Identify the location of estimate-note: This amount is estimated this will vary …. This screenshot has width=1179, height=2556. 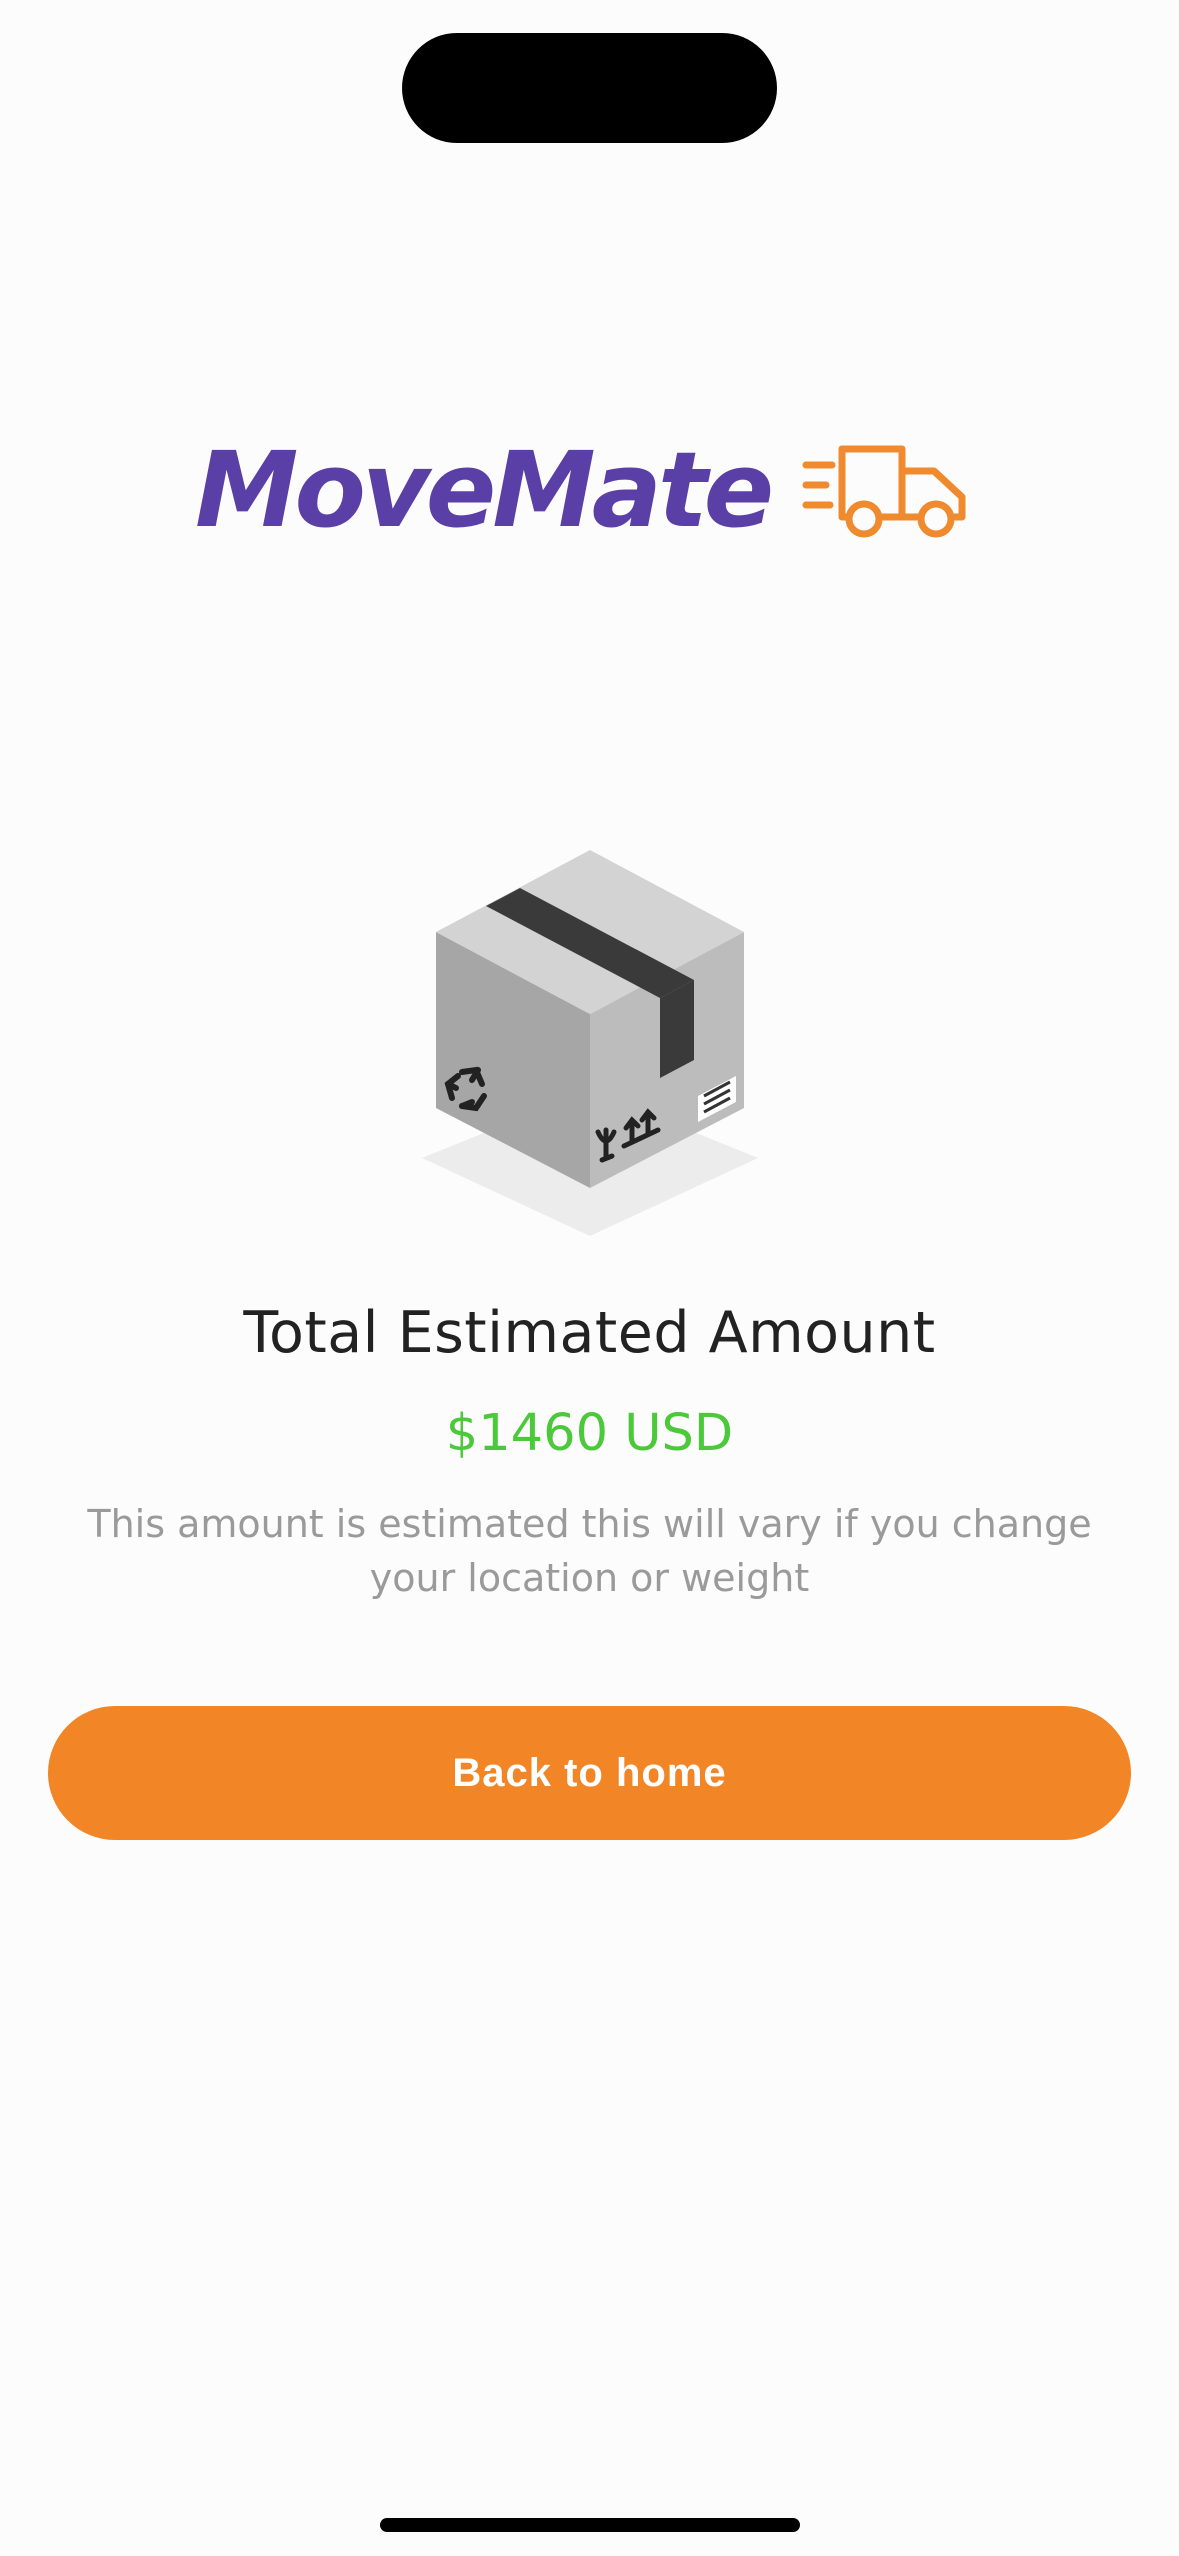
(589, 1551).